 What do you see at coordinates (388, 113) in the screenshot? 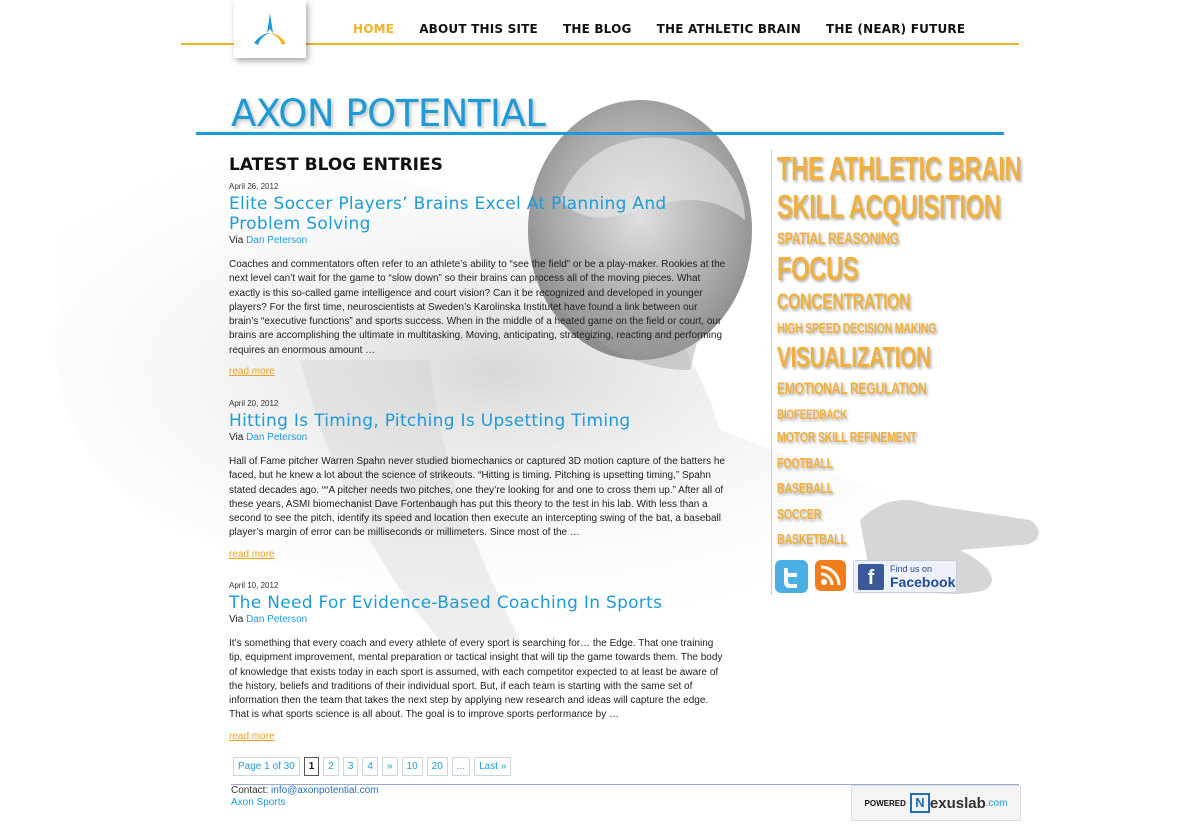
I see `site-title: AXON POTENTIAL` at bounding box center [388, 113].